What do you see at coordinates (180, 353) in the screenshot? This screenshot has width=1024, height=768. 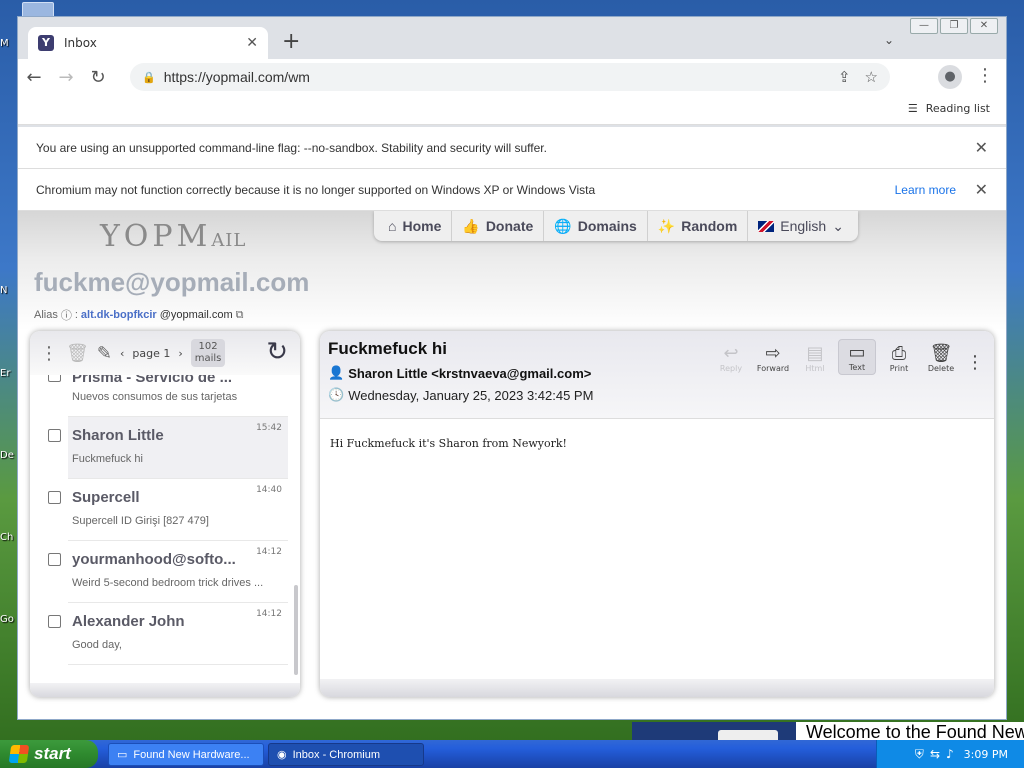 I see `next-page-icon: ›` at bounding box center [180, 353].